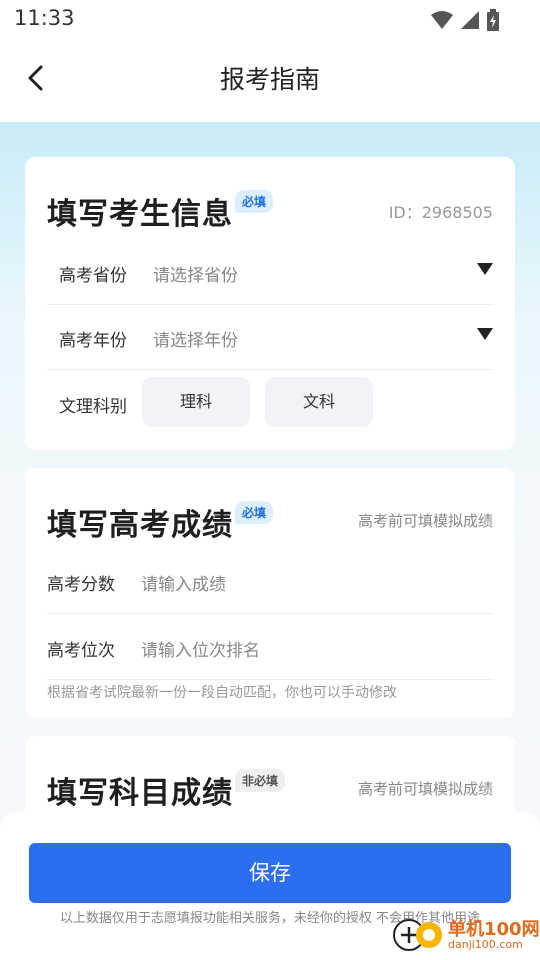 The width and height of the screenshot is (540, 960). I want to click on card-title: 填写高考成绩, so click(140, 525).